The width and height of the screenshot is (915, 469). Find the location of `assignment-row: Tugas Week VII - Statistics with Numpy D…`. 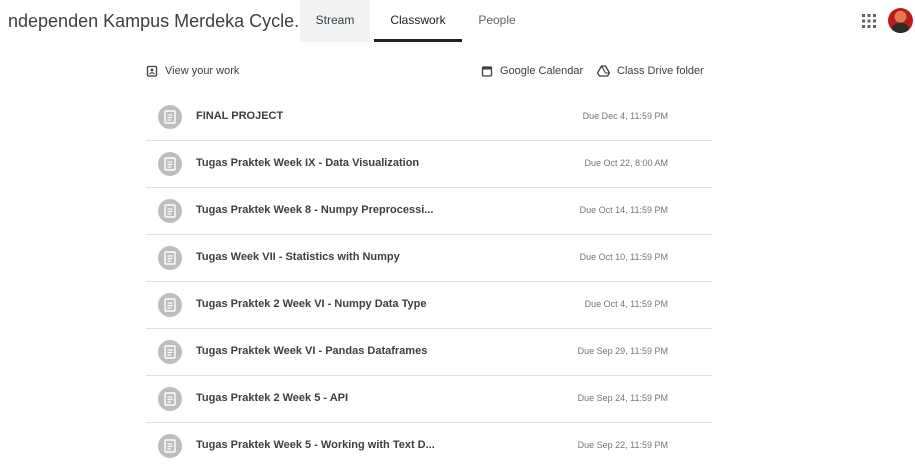

assignment-row: Tugas Week VII - Statistics with Numpy D… is located at coordinates (429, 258).